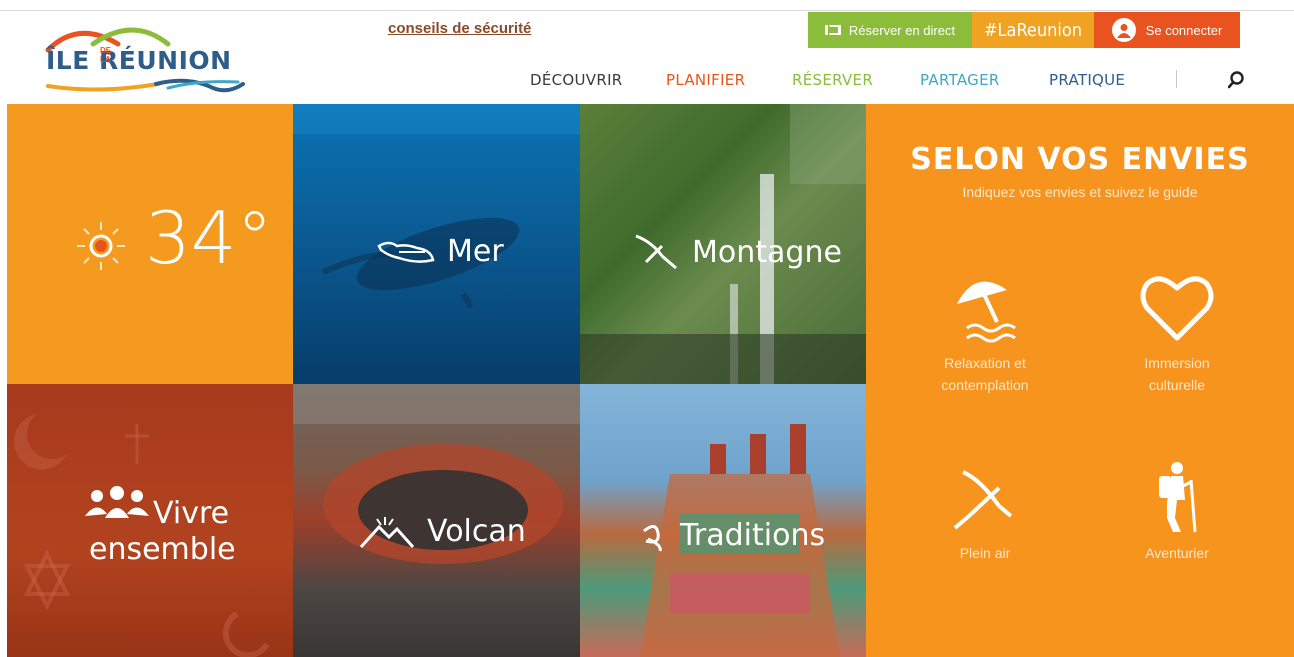  I want to click on beach-umbrella-icon, so click(986, 312).